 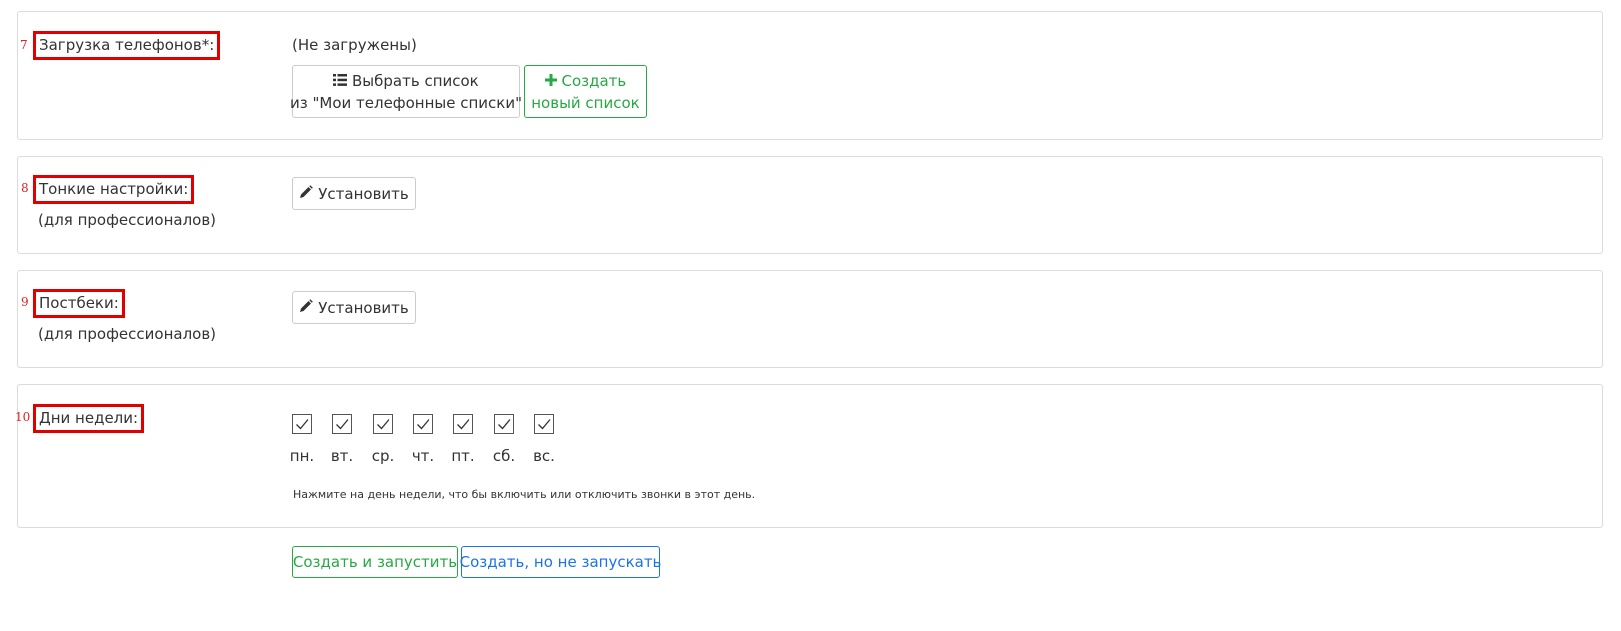 I want to click on weekday-label: вт., so click(x=342, y=456).